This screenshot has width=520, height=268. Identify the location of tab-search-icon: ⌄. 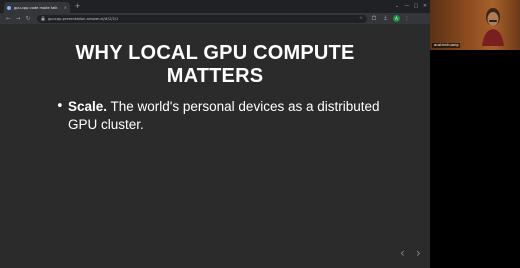
(397, 6).